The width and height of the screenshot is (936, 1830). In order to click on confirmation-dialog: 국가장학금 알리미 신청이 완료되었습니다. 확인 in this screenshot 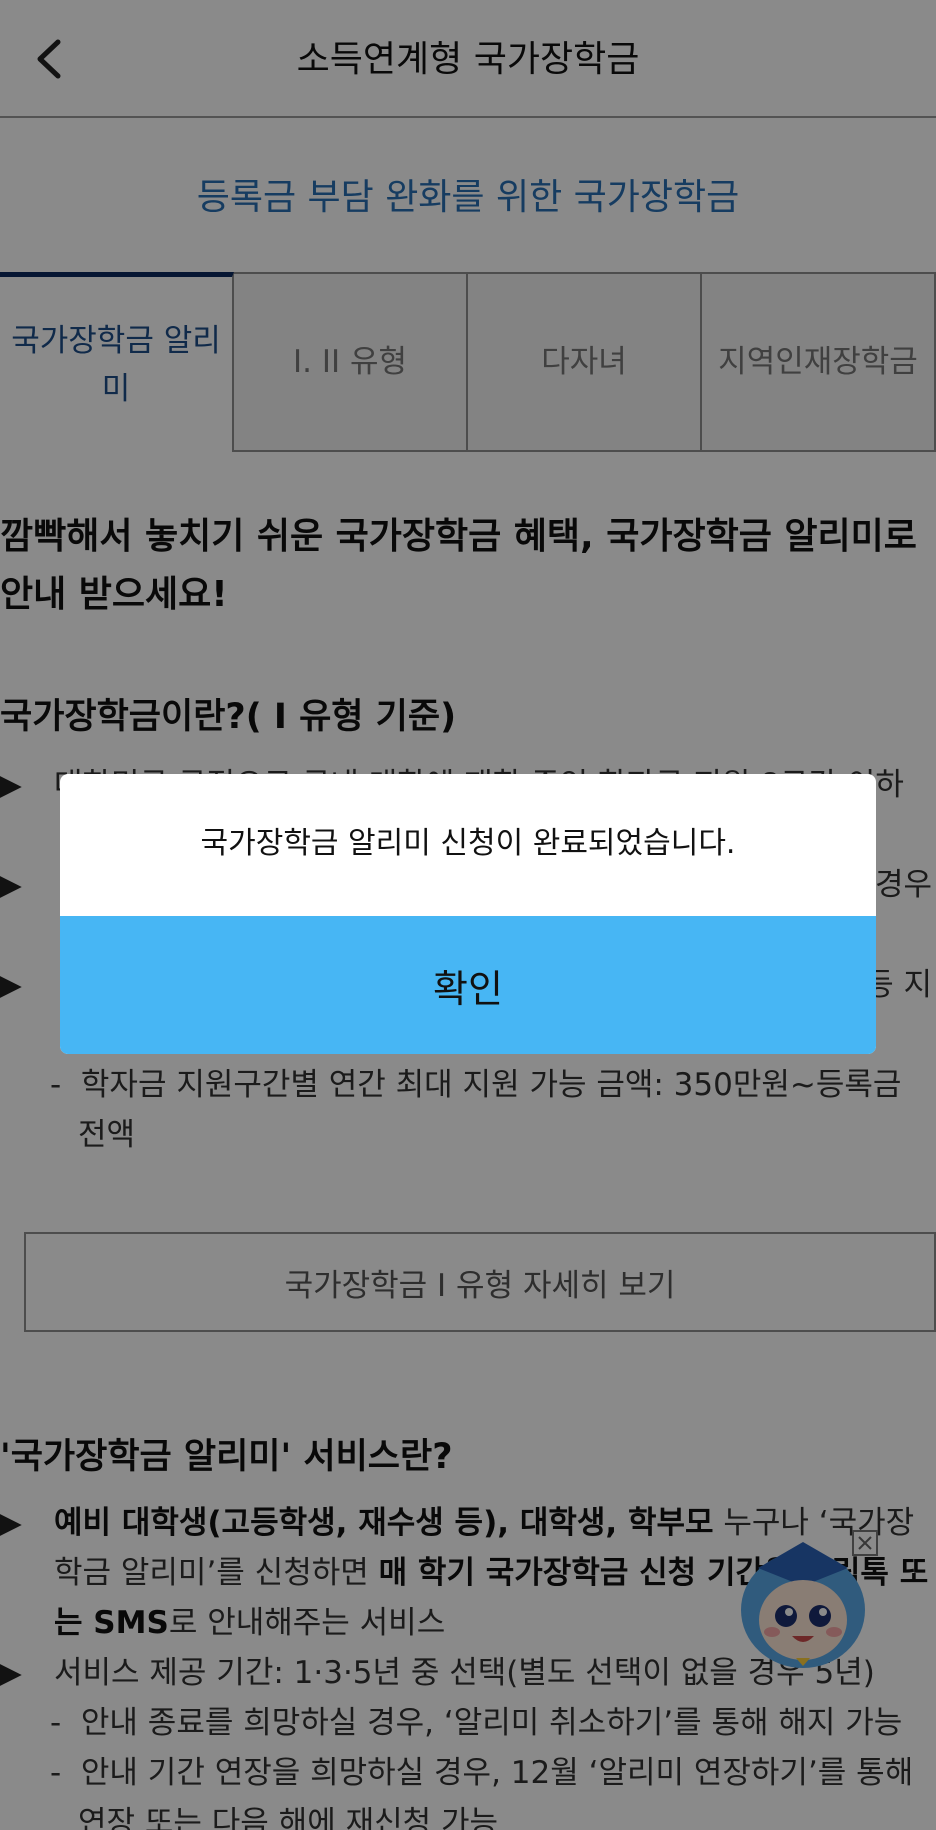, I will do `click(468, 914)`.